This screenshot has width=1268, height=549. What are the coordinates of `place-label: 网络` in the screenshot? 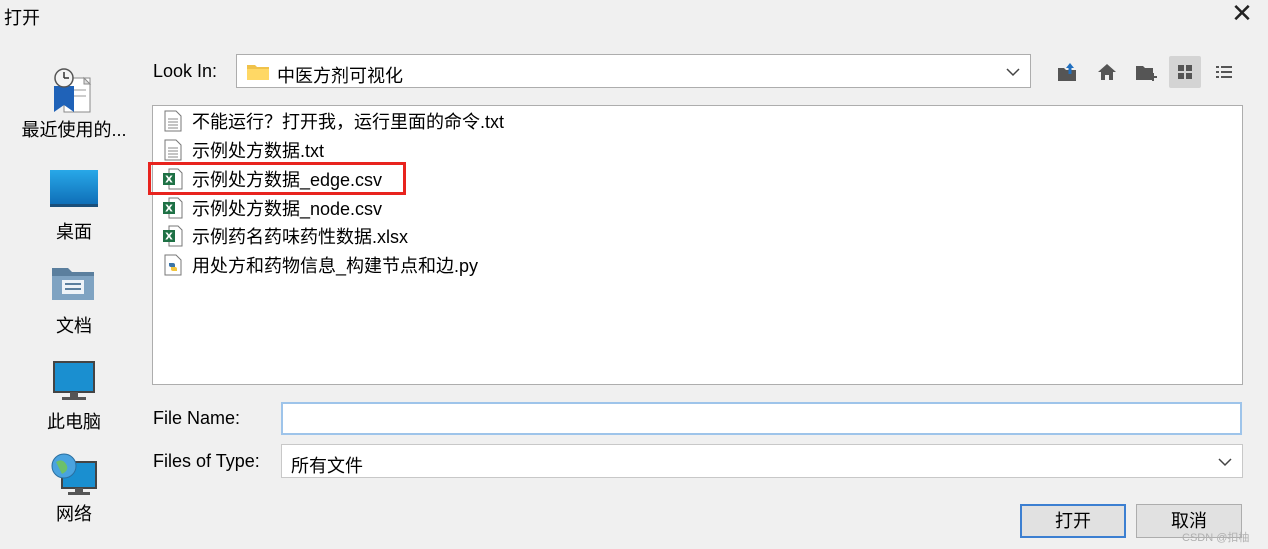 It's located at (74, 514).